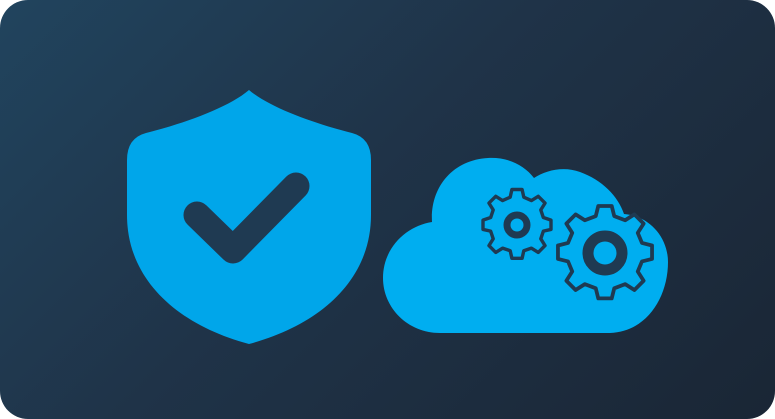 Image resolution: width=775 pixels, height=419 pixels. What do you see at coordinates (605, 252) in the screenshot?
I see `large-gear-icon` at bounding box center [605, 252].